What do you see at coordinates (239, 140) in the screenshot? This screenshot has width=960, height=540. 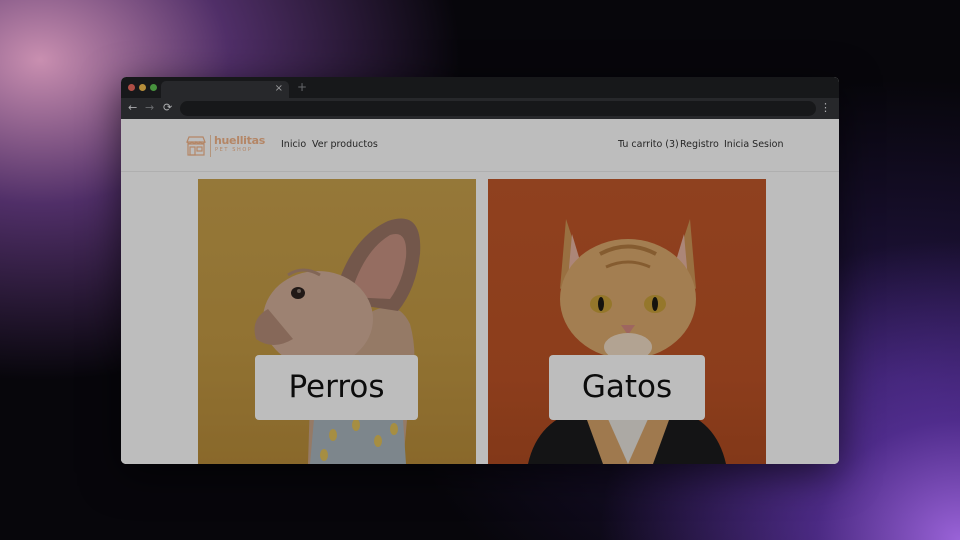 I see `logo-name: huellitas` at bounding box center [239, 140].